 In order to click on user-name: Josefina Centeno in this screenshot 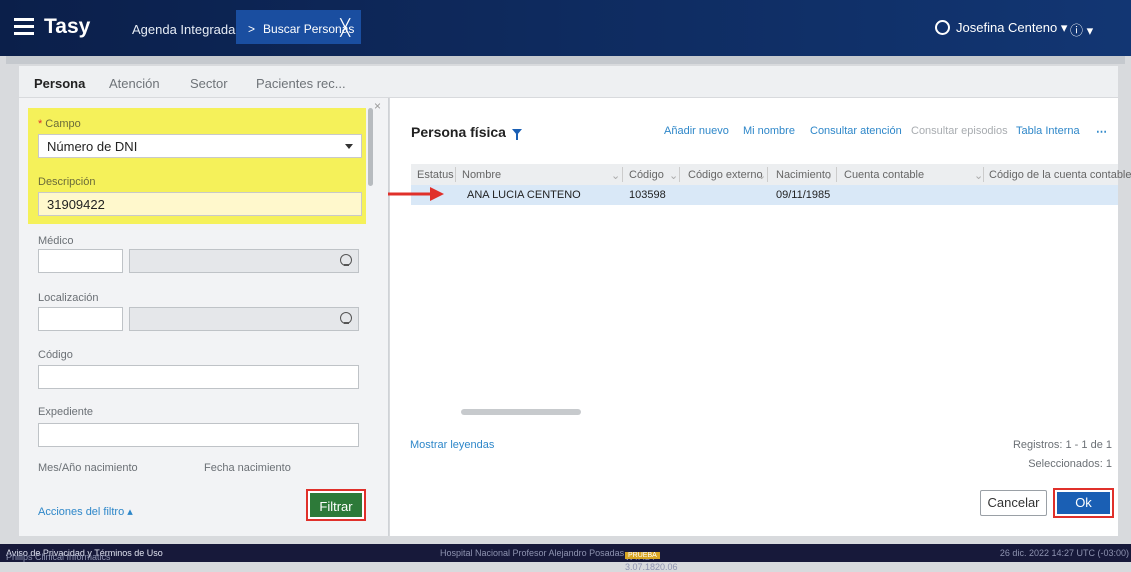, I will do `click(1007, 27)`.